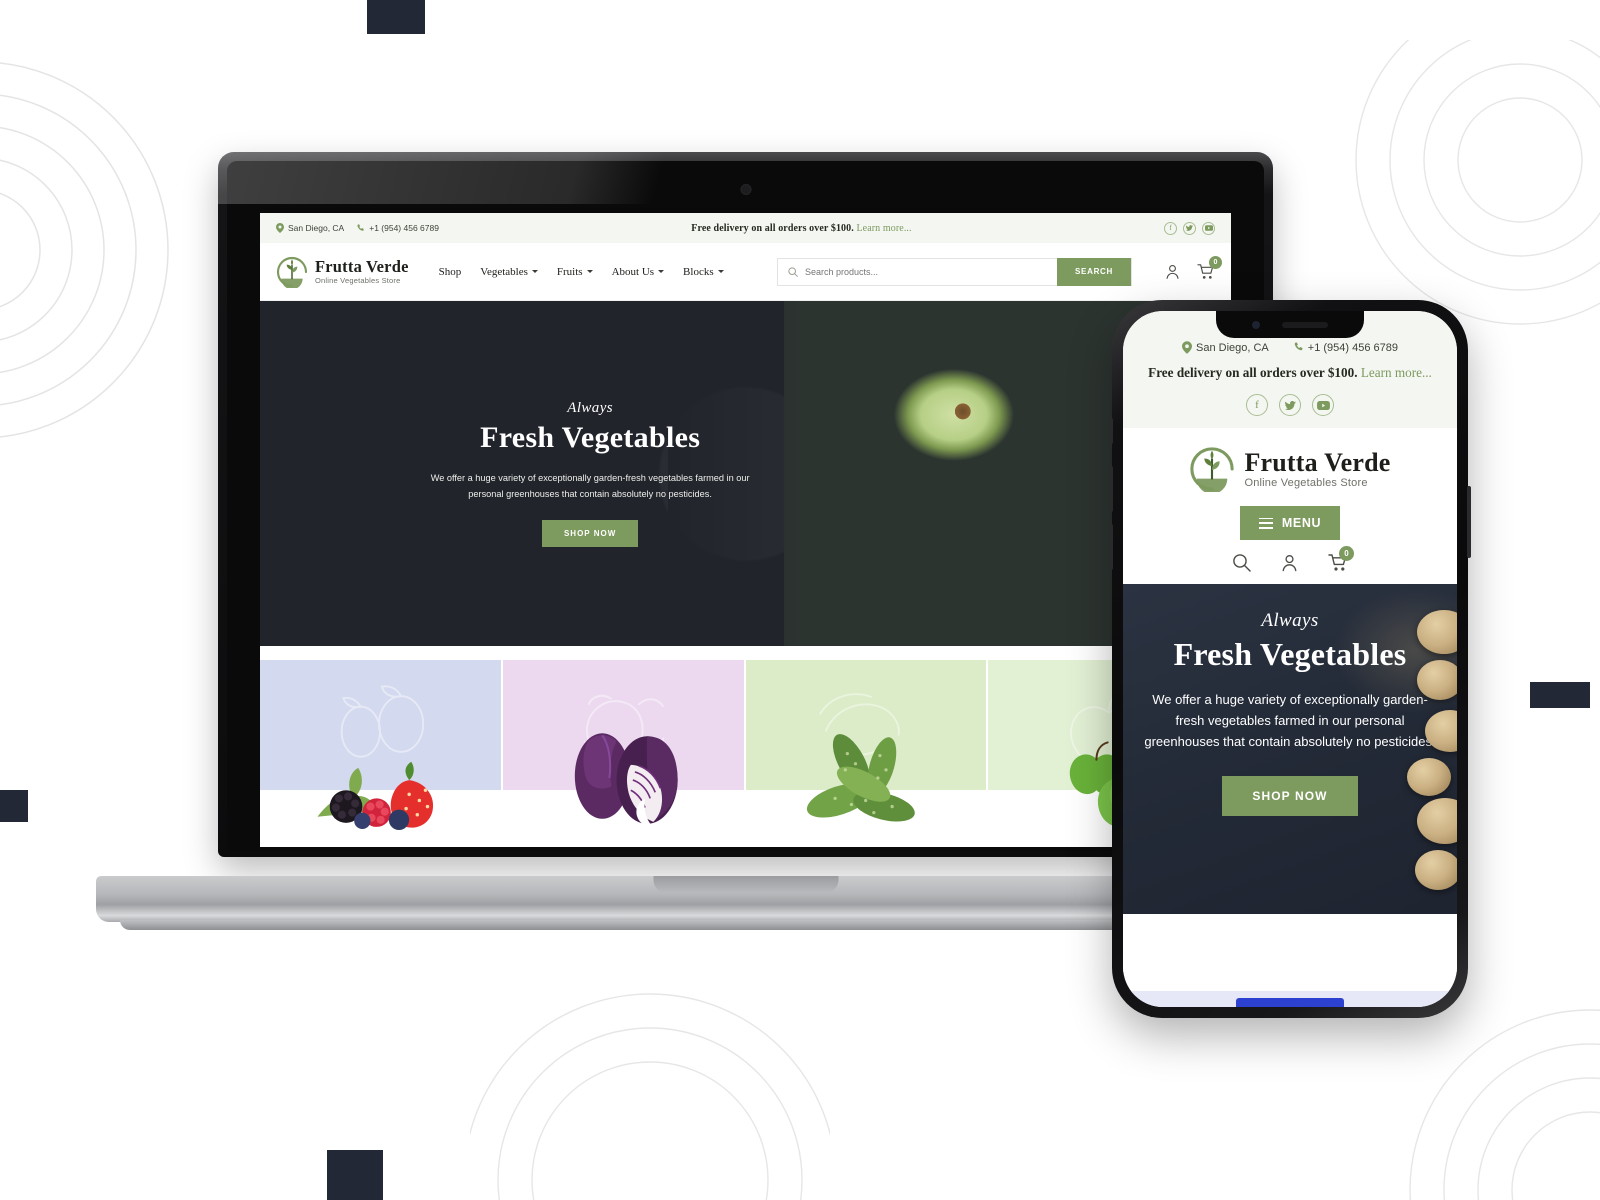 Image resolution: width=1600 pixels, height=1200 pixels. Describe the element at coordinates (1560, 695) in the screenshot. I see `decorative-square-right` at that location.